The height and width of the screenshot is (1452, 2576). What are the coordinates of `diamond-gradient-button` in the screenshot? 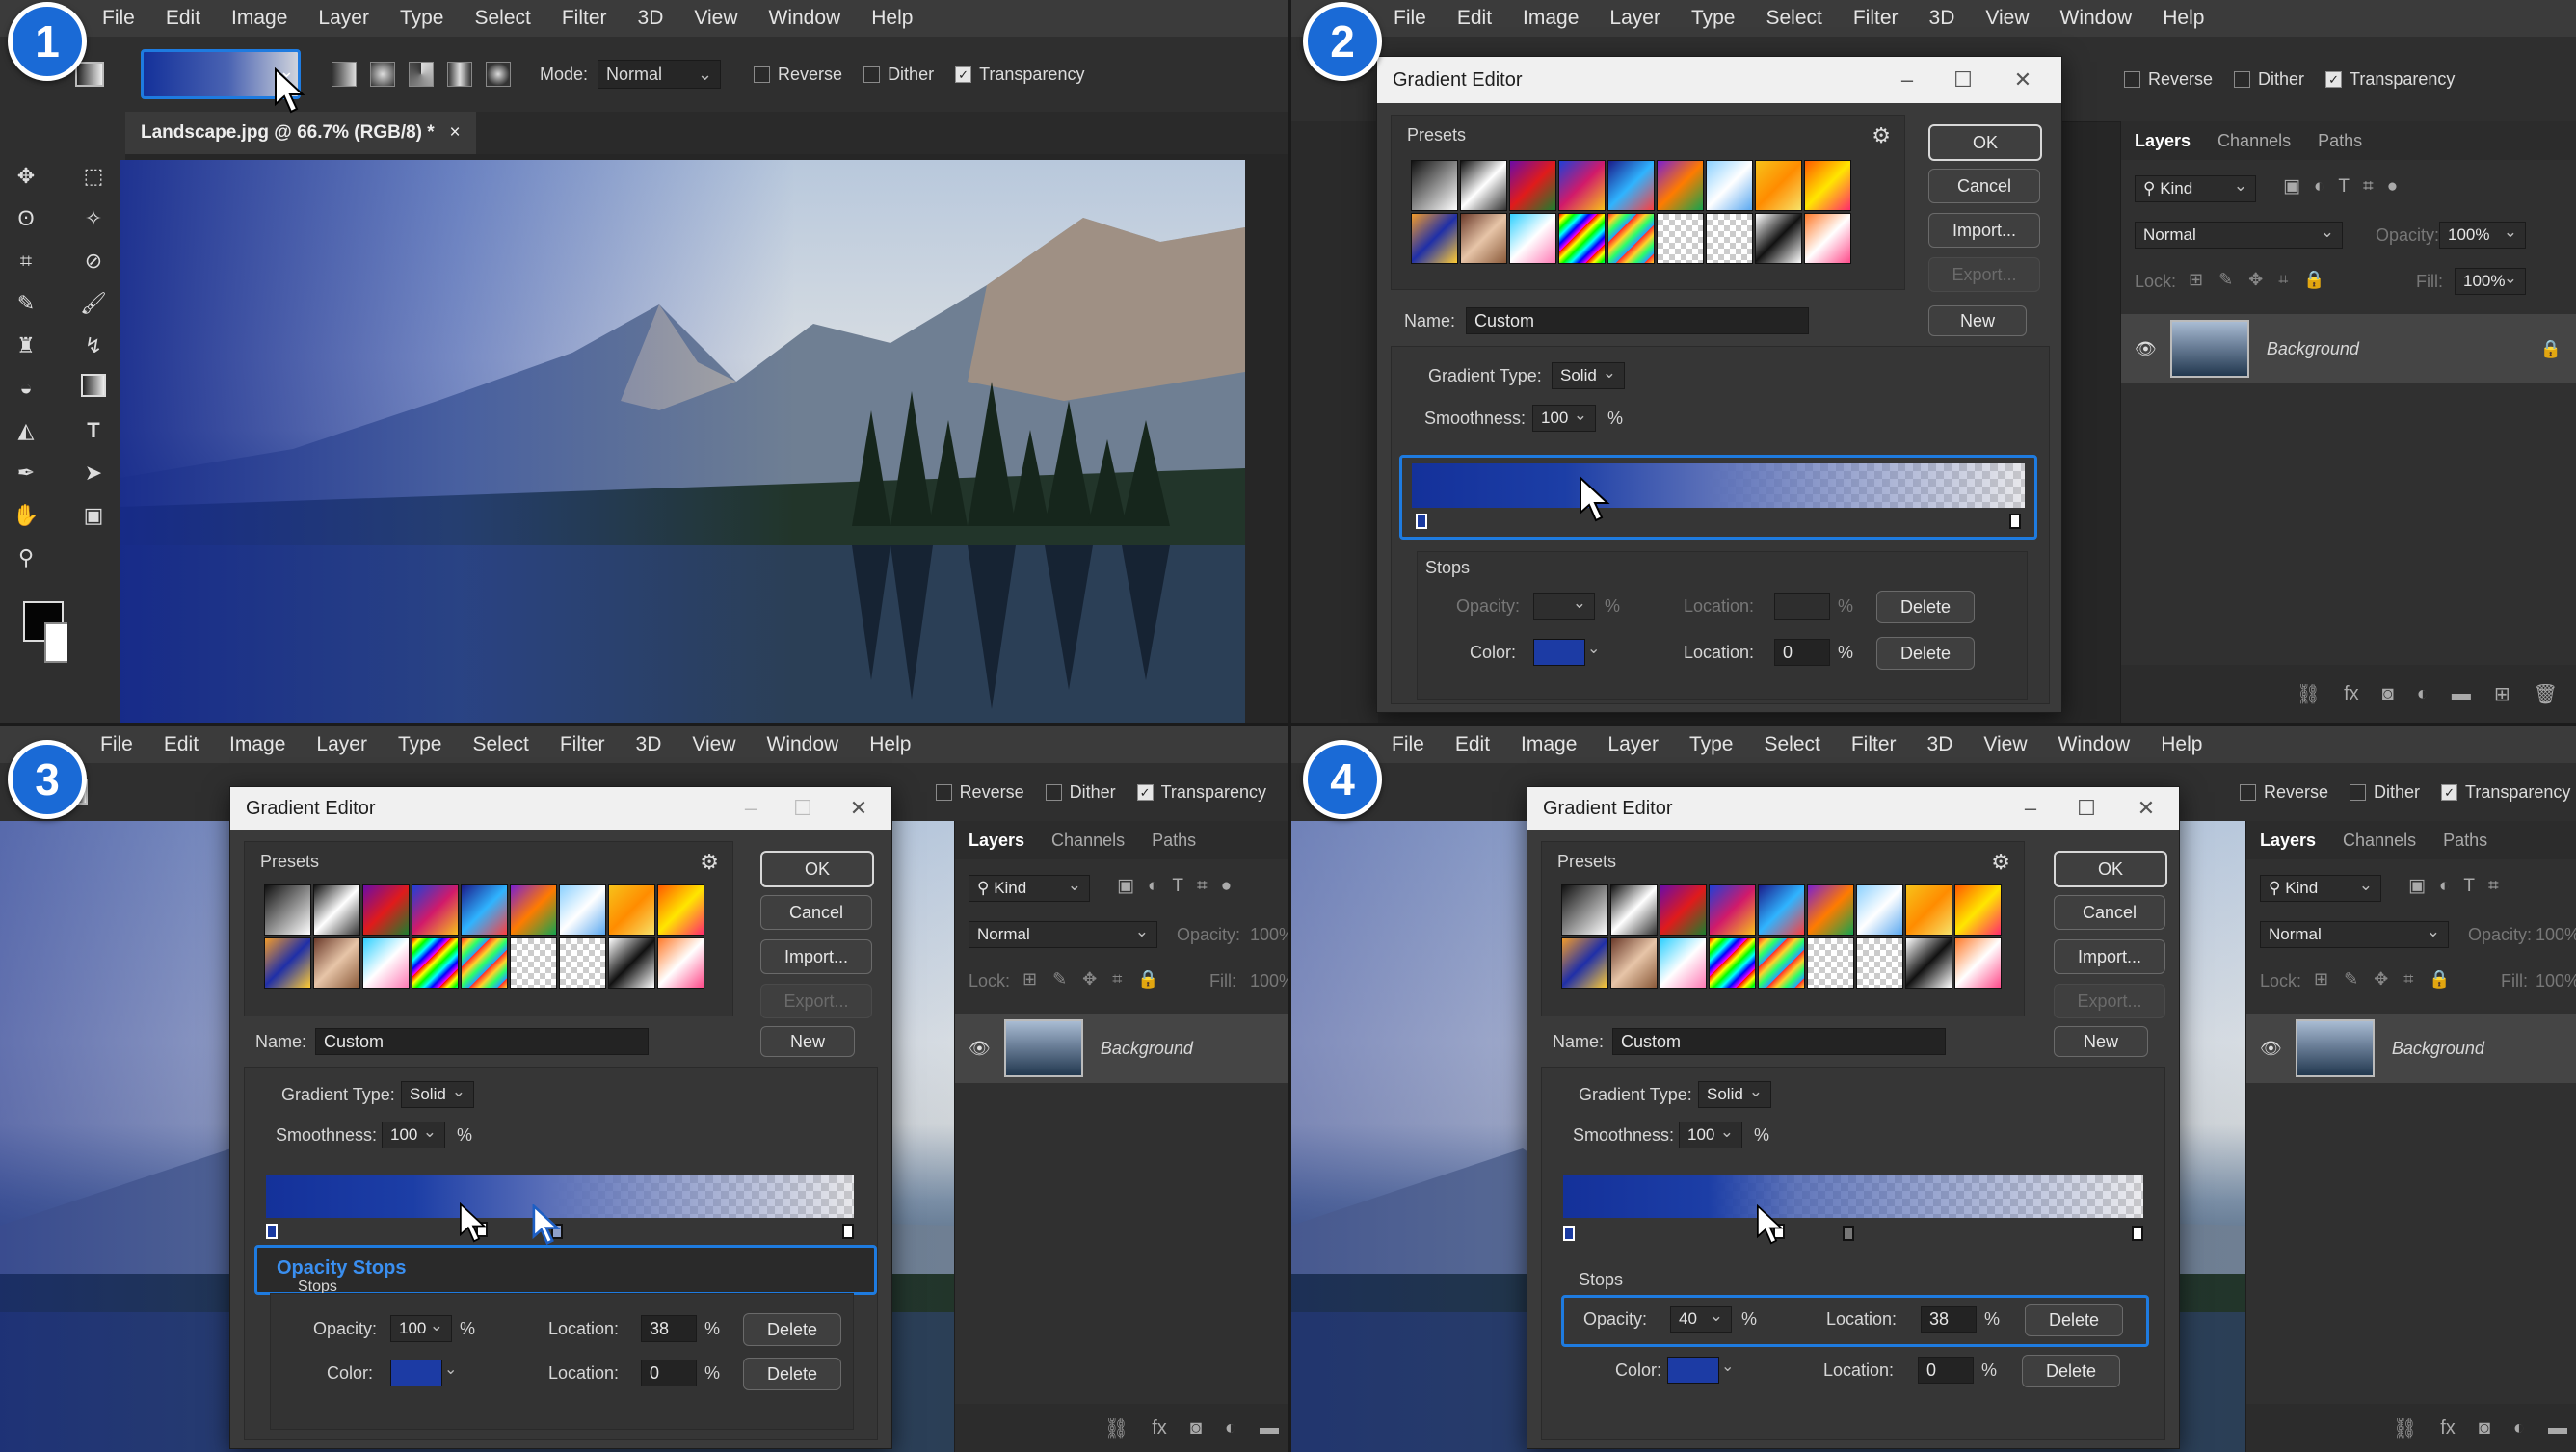 It's located at (498, 74).